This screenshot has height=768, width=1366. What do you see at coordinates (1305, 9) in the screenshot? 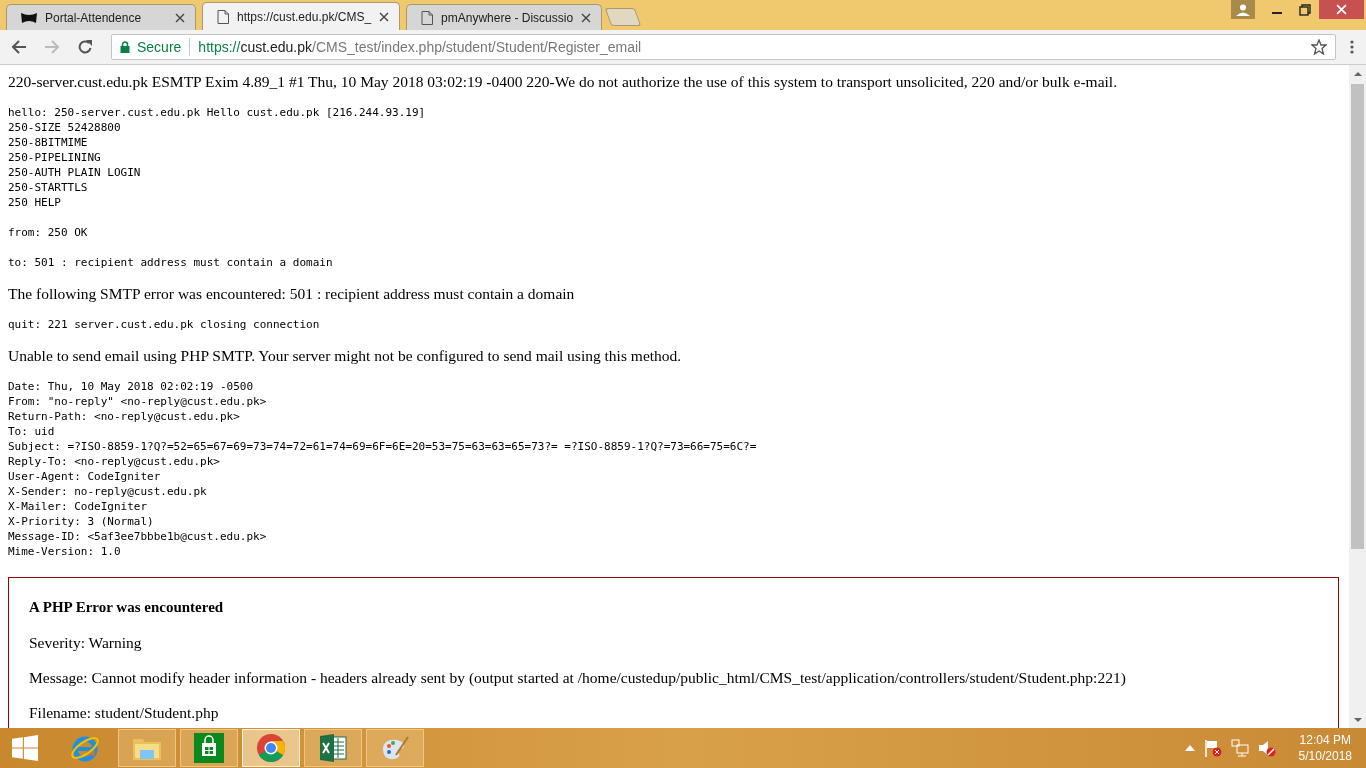
I see `restore-icon` at bounding box center [1305, 9].